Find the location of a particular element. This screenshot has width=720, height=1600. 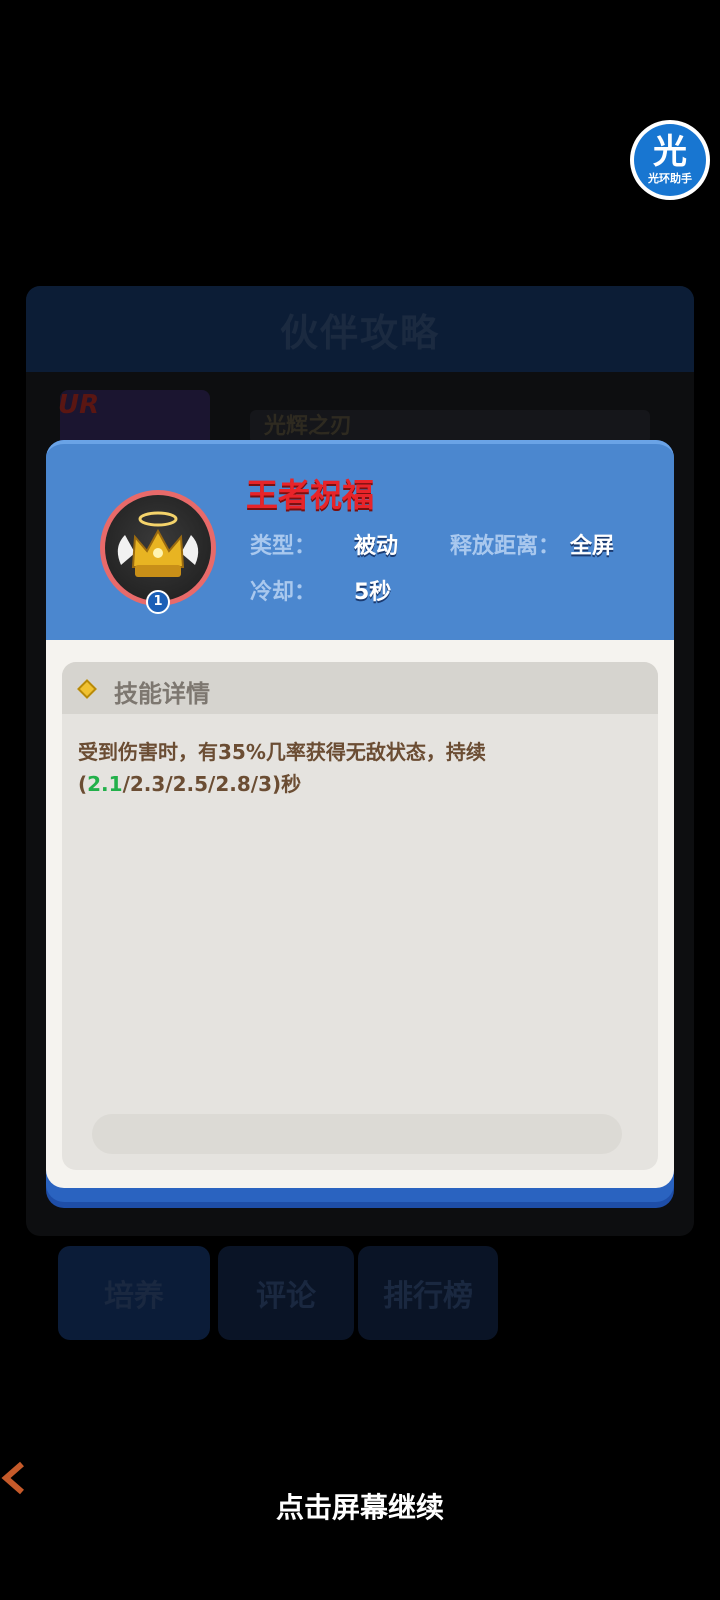

skill-name: 王者祝福 is located at coordinates (310, 495).